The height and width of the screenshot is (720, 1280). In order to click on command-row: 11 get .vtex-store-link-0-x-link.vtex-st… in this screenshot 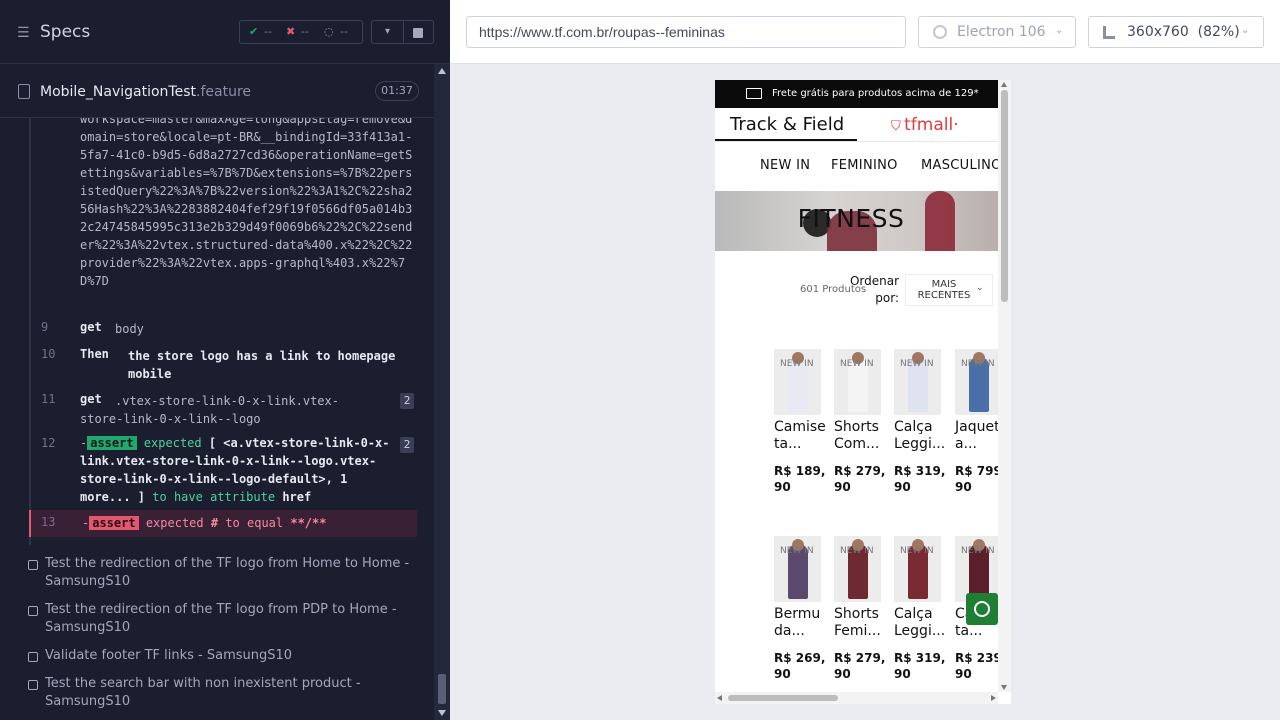, I will do `click(225, 409)`.